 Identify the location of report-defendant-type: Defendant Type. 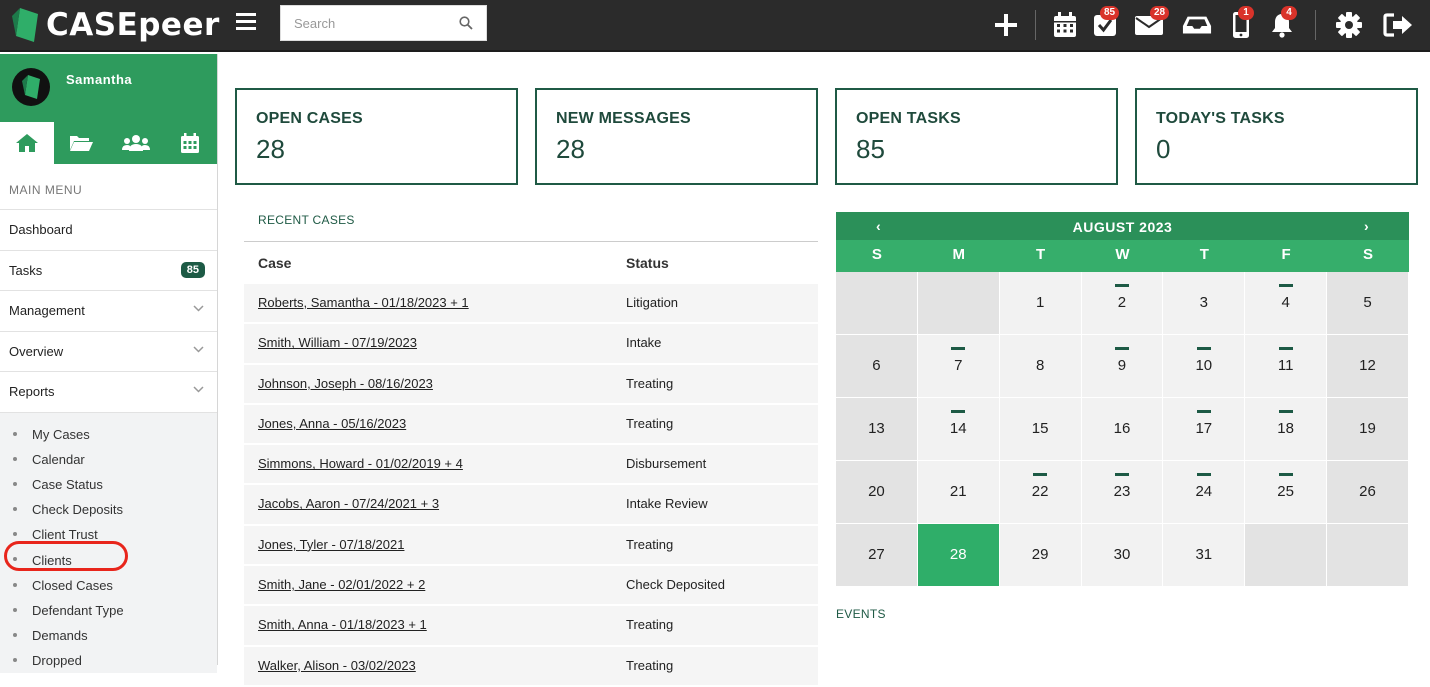
(108, 610).